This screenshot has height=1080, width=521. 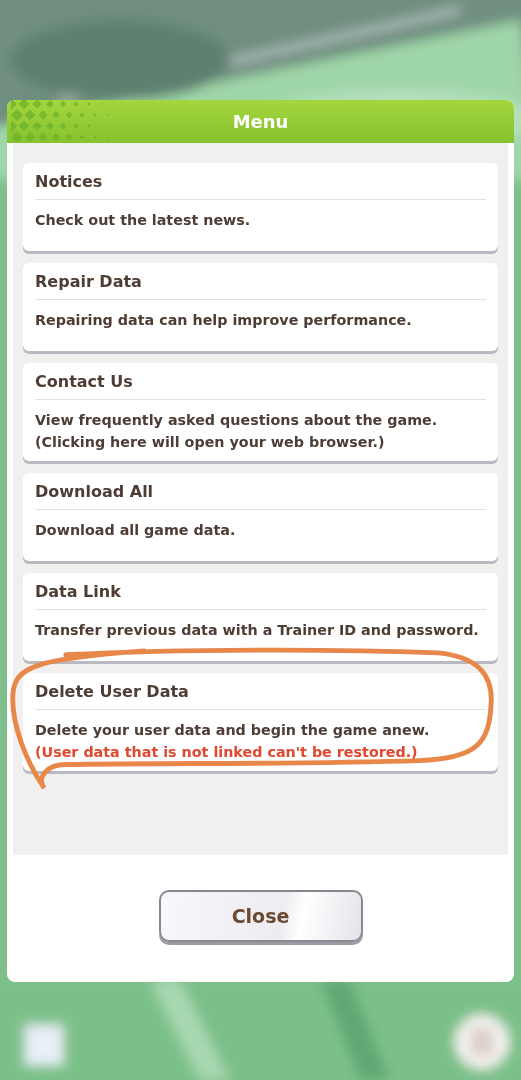 I want to click on menu-item-title: Contact Us, so click(x=260, y=381).